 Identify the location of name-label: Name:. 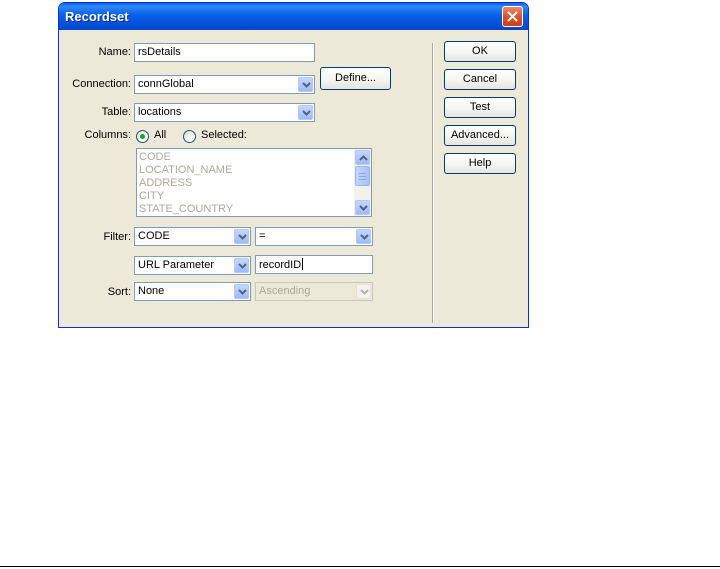
(114, 52).